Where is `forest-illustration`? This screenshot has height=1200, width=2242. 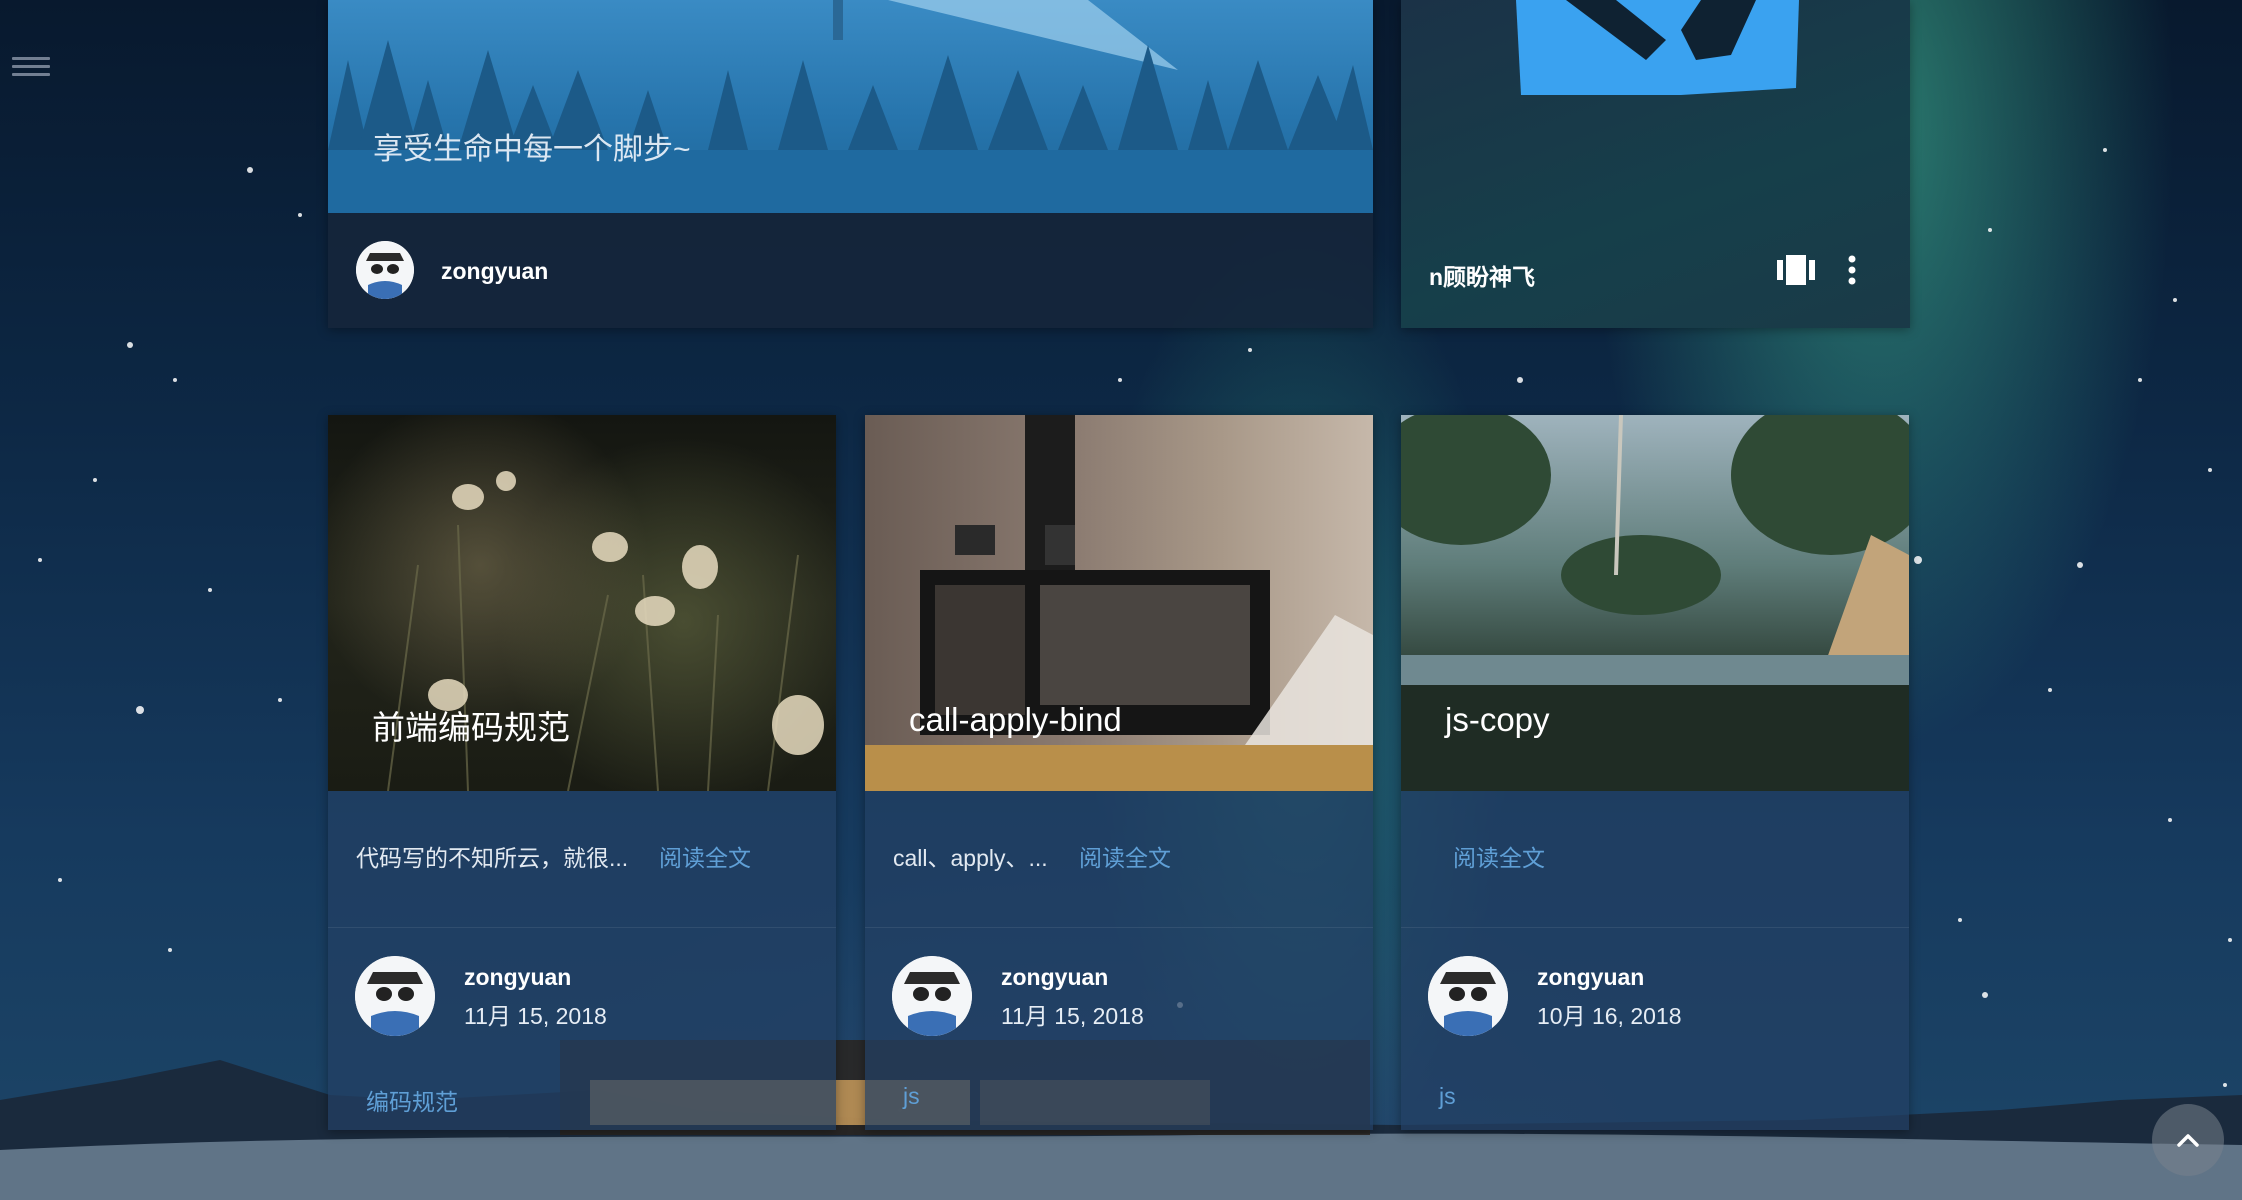 forest-illustration is located at coordinates (850, 106).